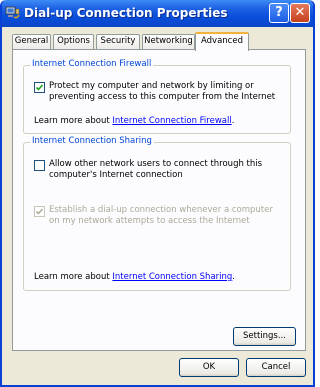 The height and width of the screenshot is (387, 320). What do you see at coordinates (12, 13) in the screenshot?
I see `dialup-connection-icon` at bounding box center [12, 13].